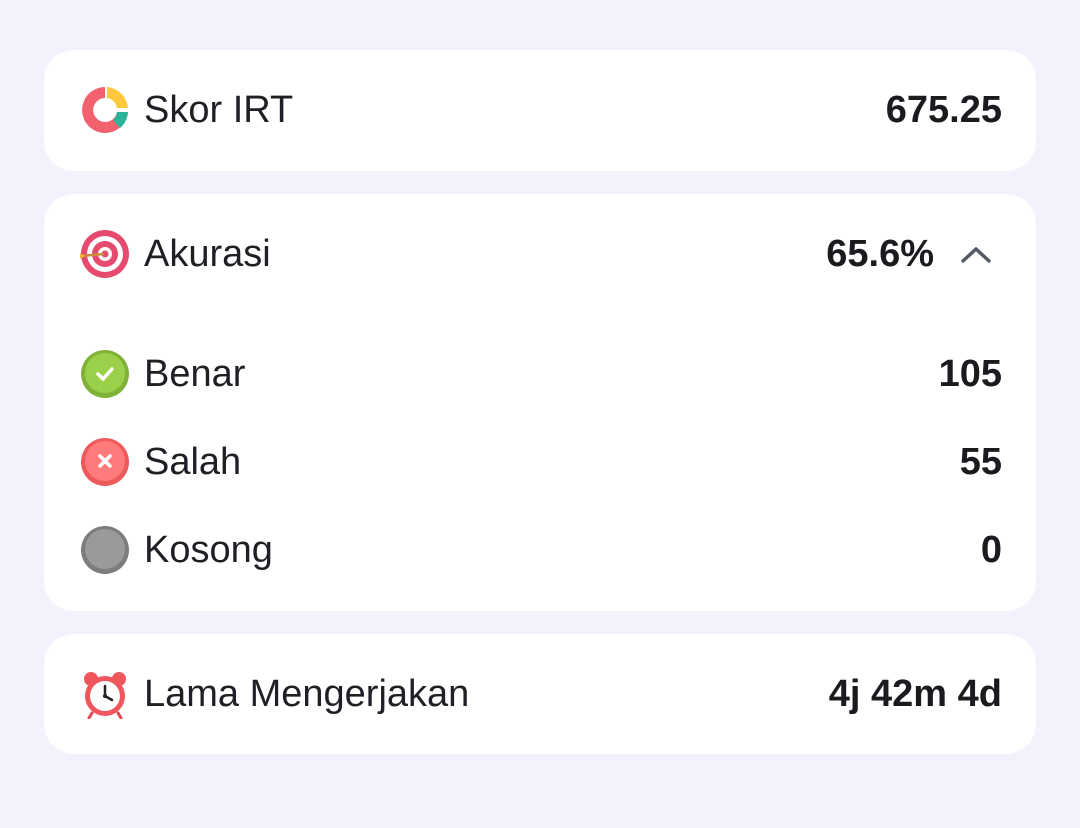 The width and height of the screenshot is (1080, 828). What do you see at coordinates (915, 693) in the screenshot?
I see `duration-value: 4j 42m 4d` at bounding box center [915, 693].